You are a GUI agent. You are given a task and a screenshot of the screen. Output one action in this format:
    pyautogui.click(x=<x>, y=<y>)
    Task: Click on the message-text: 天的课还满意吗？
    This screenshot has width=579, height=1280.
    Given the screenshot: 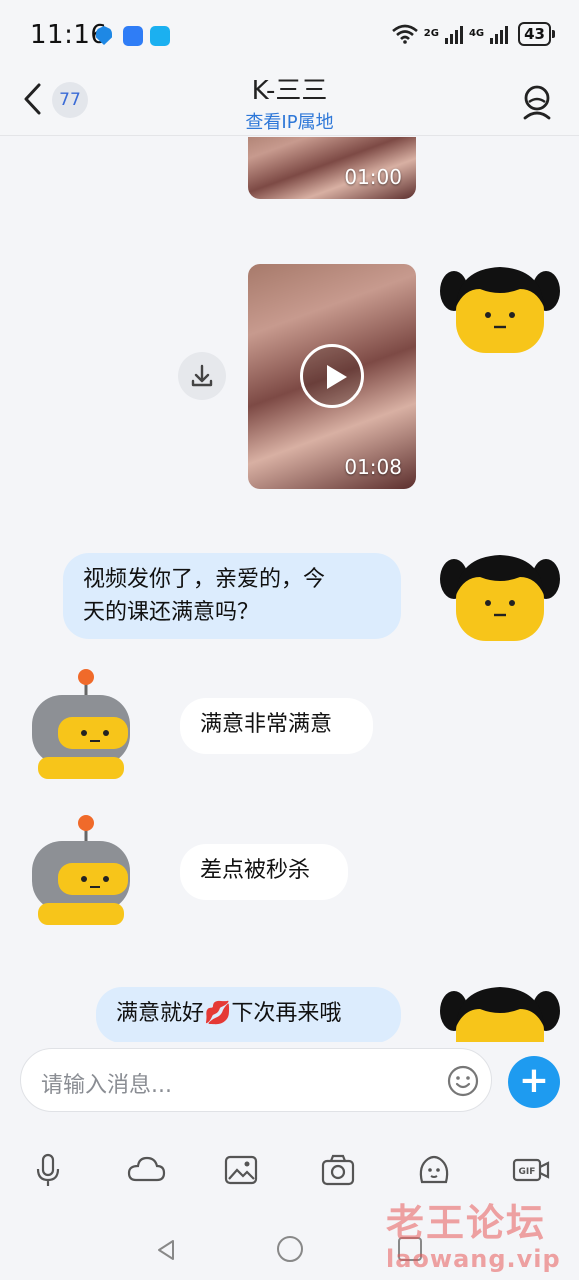 What is the action you would take?
    pyautogui.click(x=171, y=612)
    